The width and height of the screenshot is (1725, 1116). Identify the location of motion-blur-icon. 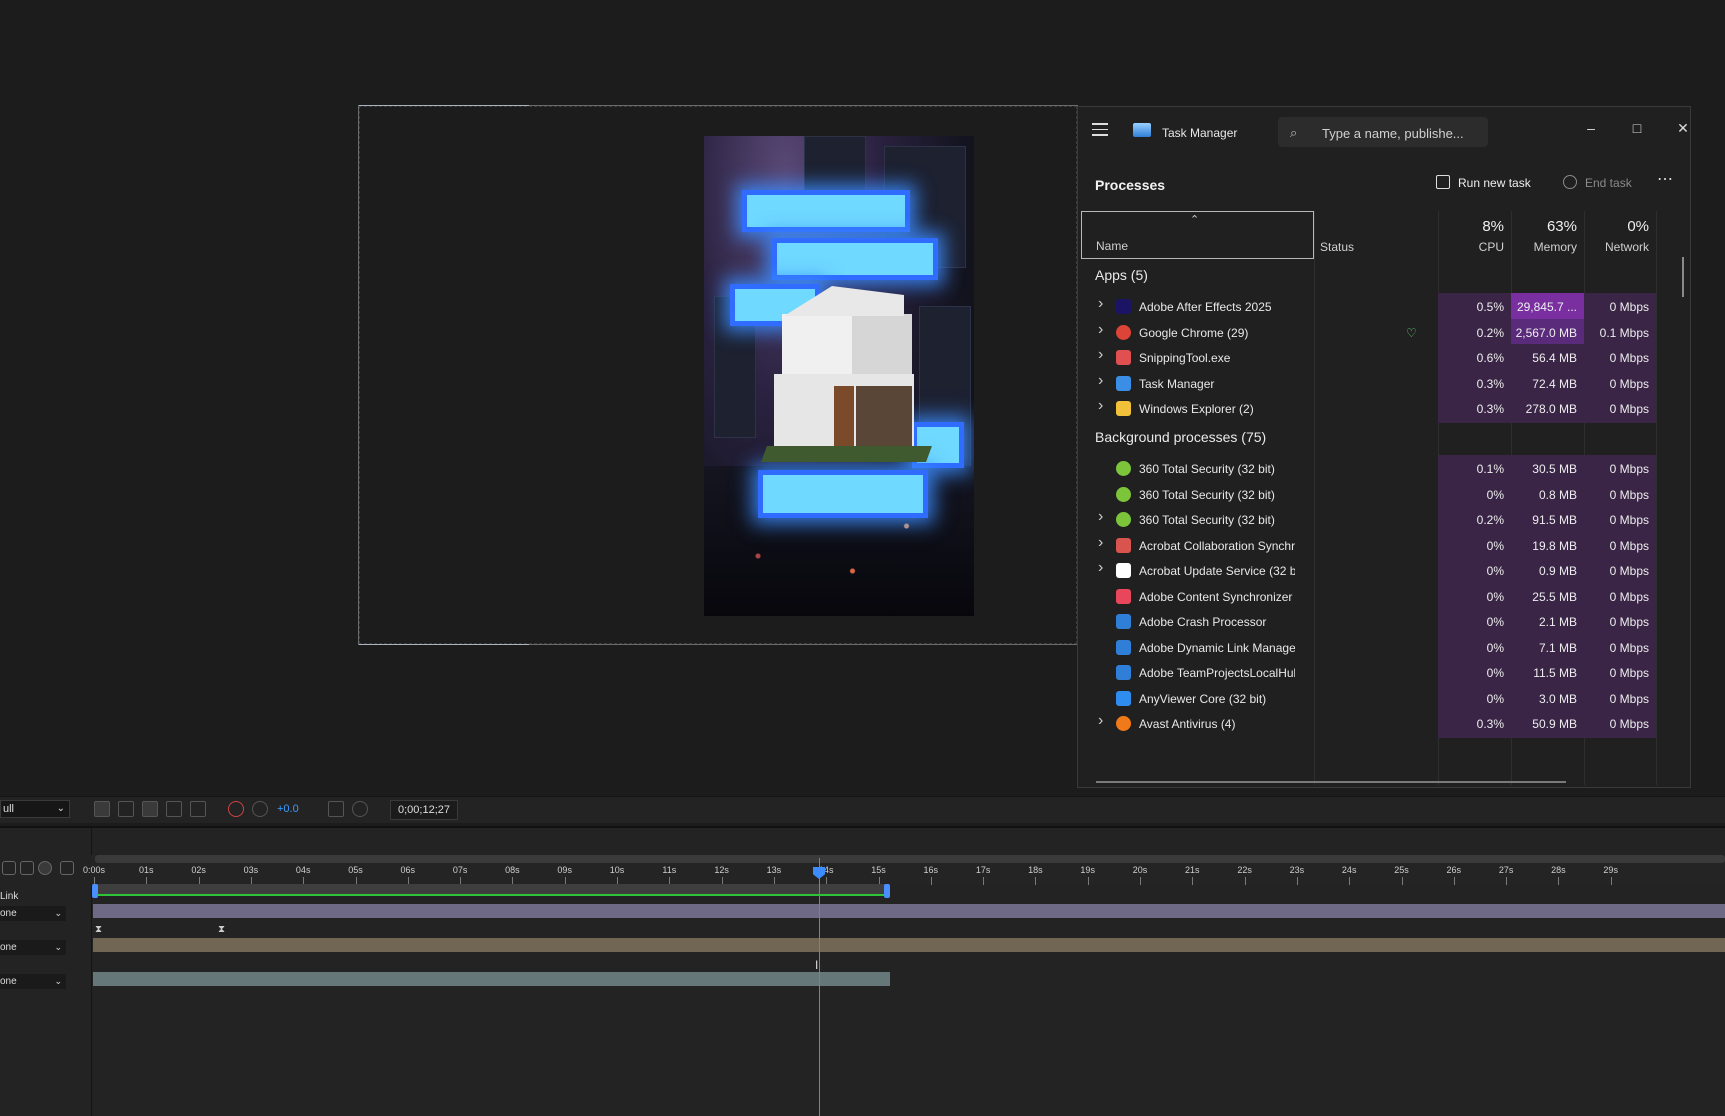
(45, 868).